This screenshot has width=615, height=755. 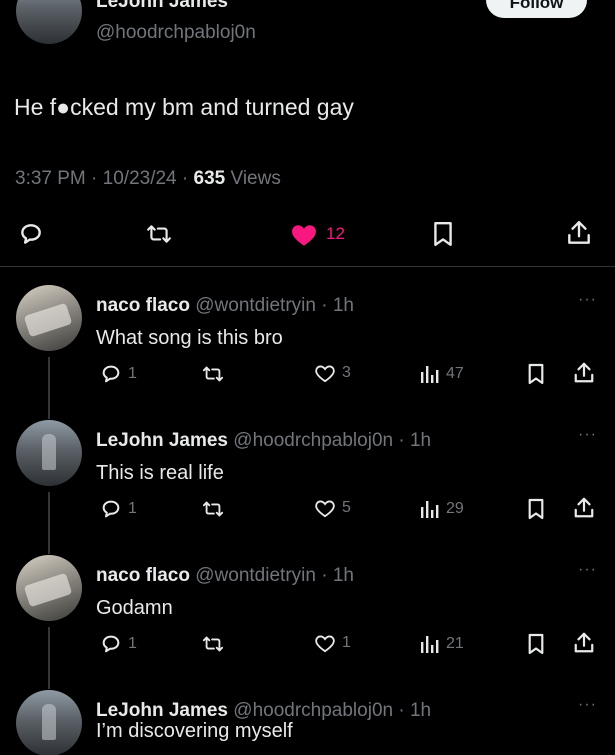 What do you see at coordinates (346, 507) in the screenshot?
I see `like-count: 5` at bounding box center [346, 507].